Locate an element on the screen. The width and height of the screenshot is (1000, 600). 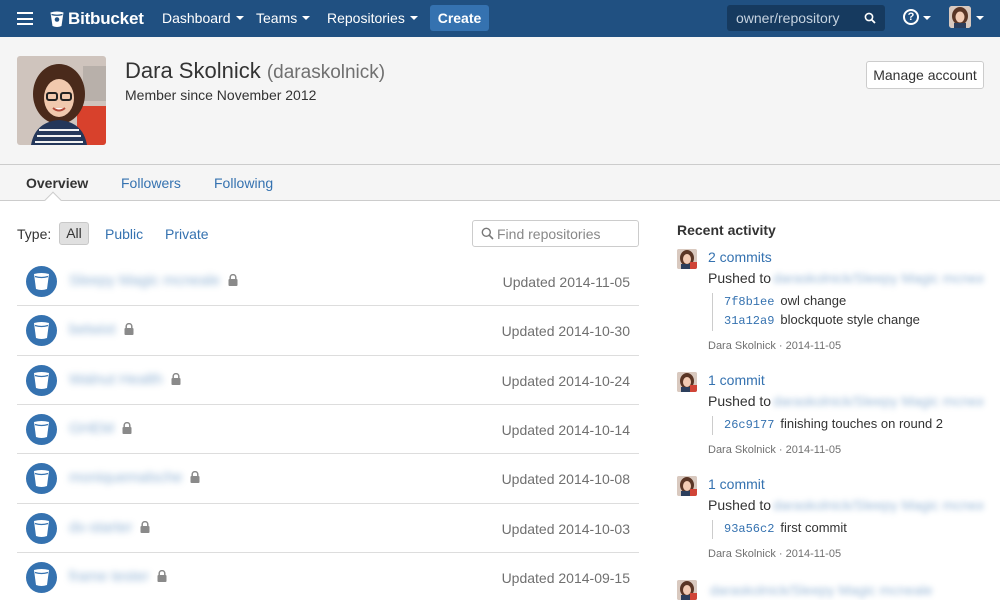
repository-name: frame tester is located at coordinates (109, 576).